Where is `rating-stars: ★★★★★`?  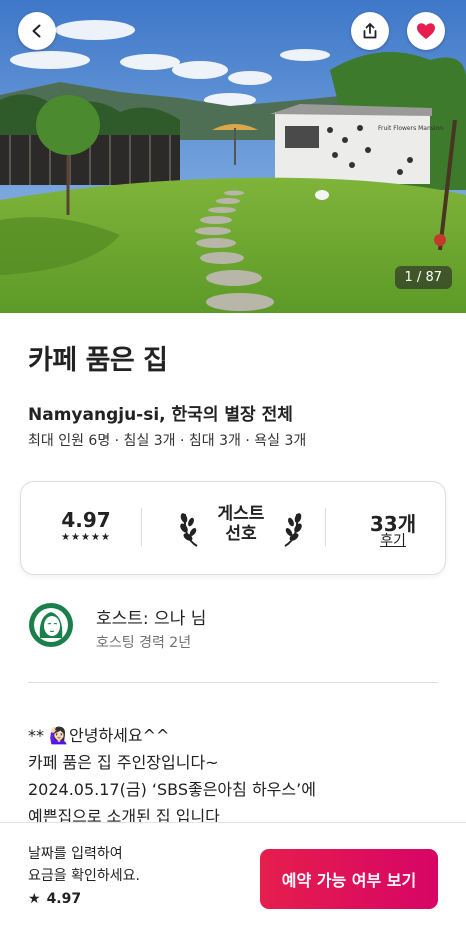
rating-stars: ★★★★★ is located at coordinates (86, 537).